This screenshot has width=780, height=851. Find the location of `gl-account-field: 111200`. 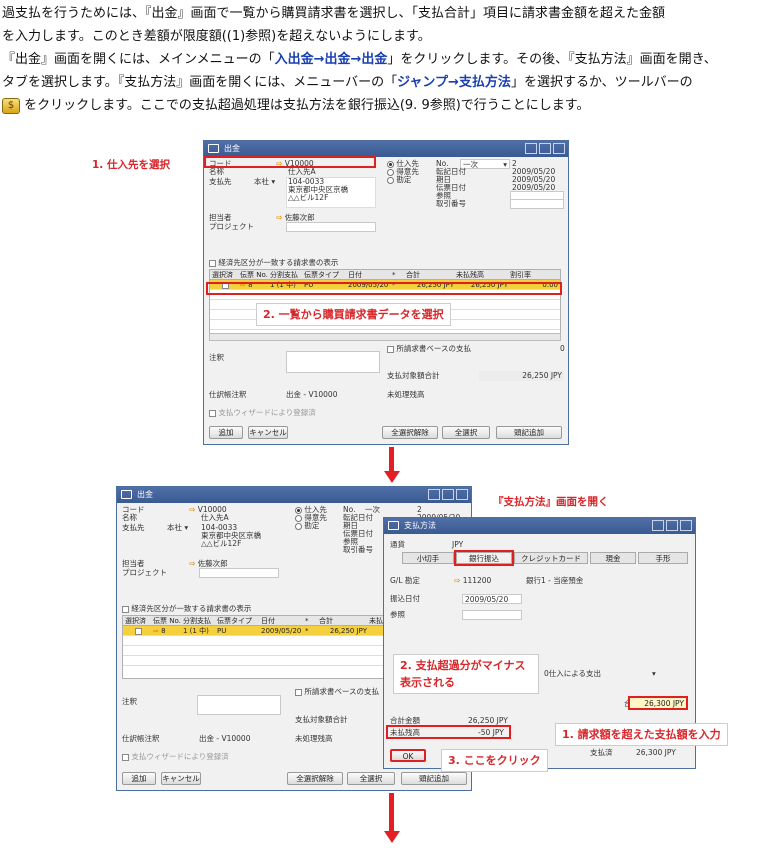

gl-account-field: 111200 is located at coordinates (477, 580).